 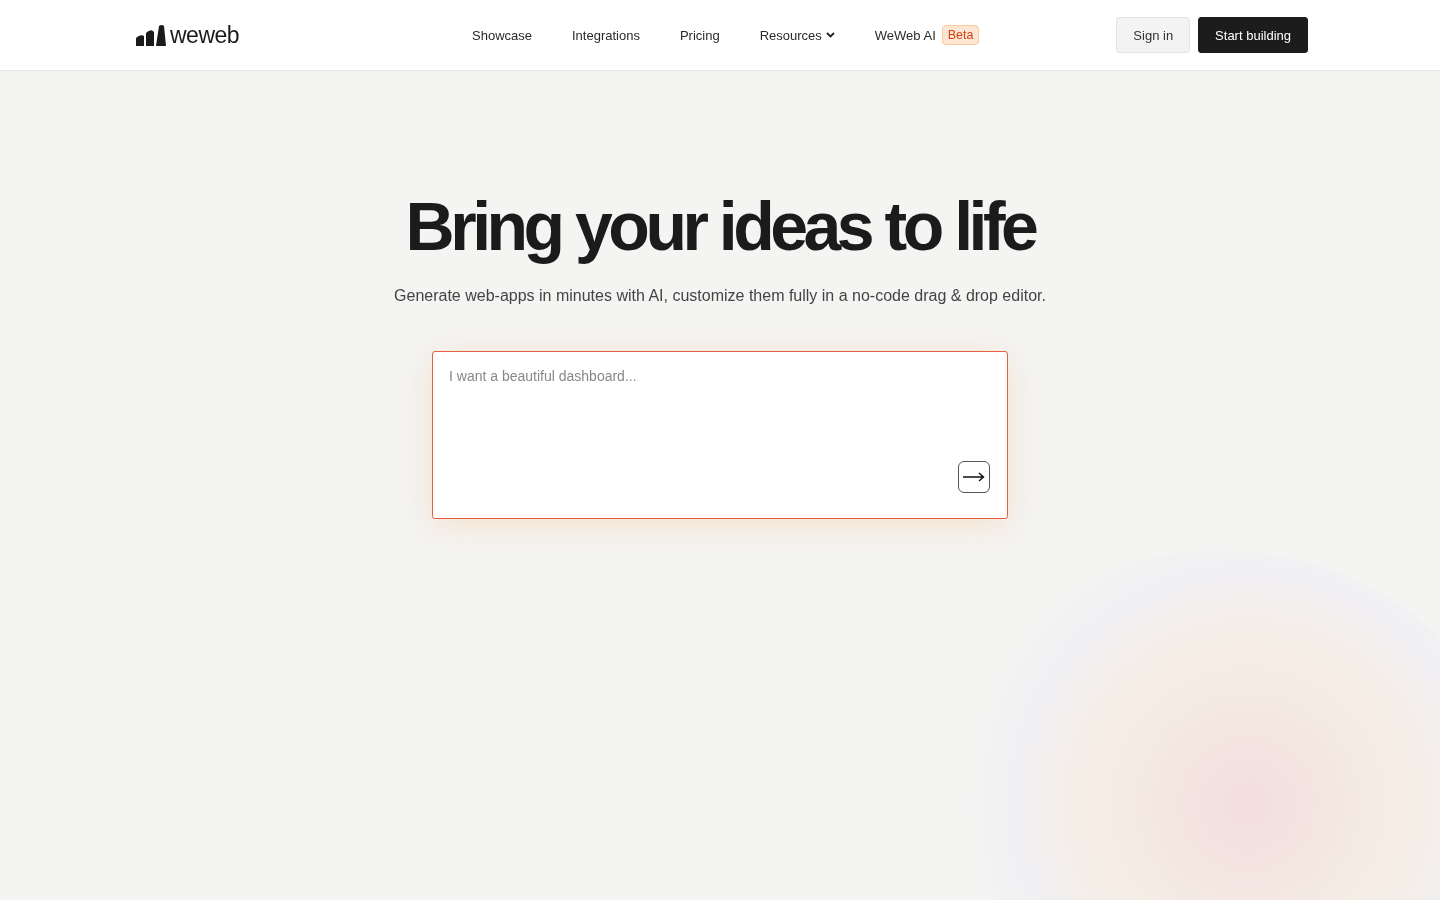 I want to click on submit-button, so click(x=974, y=477).